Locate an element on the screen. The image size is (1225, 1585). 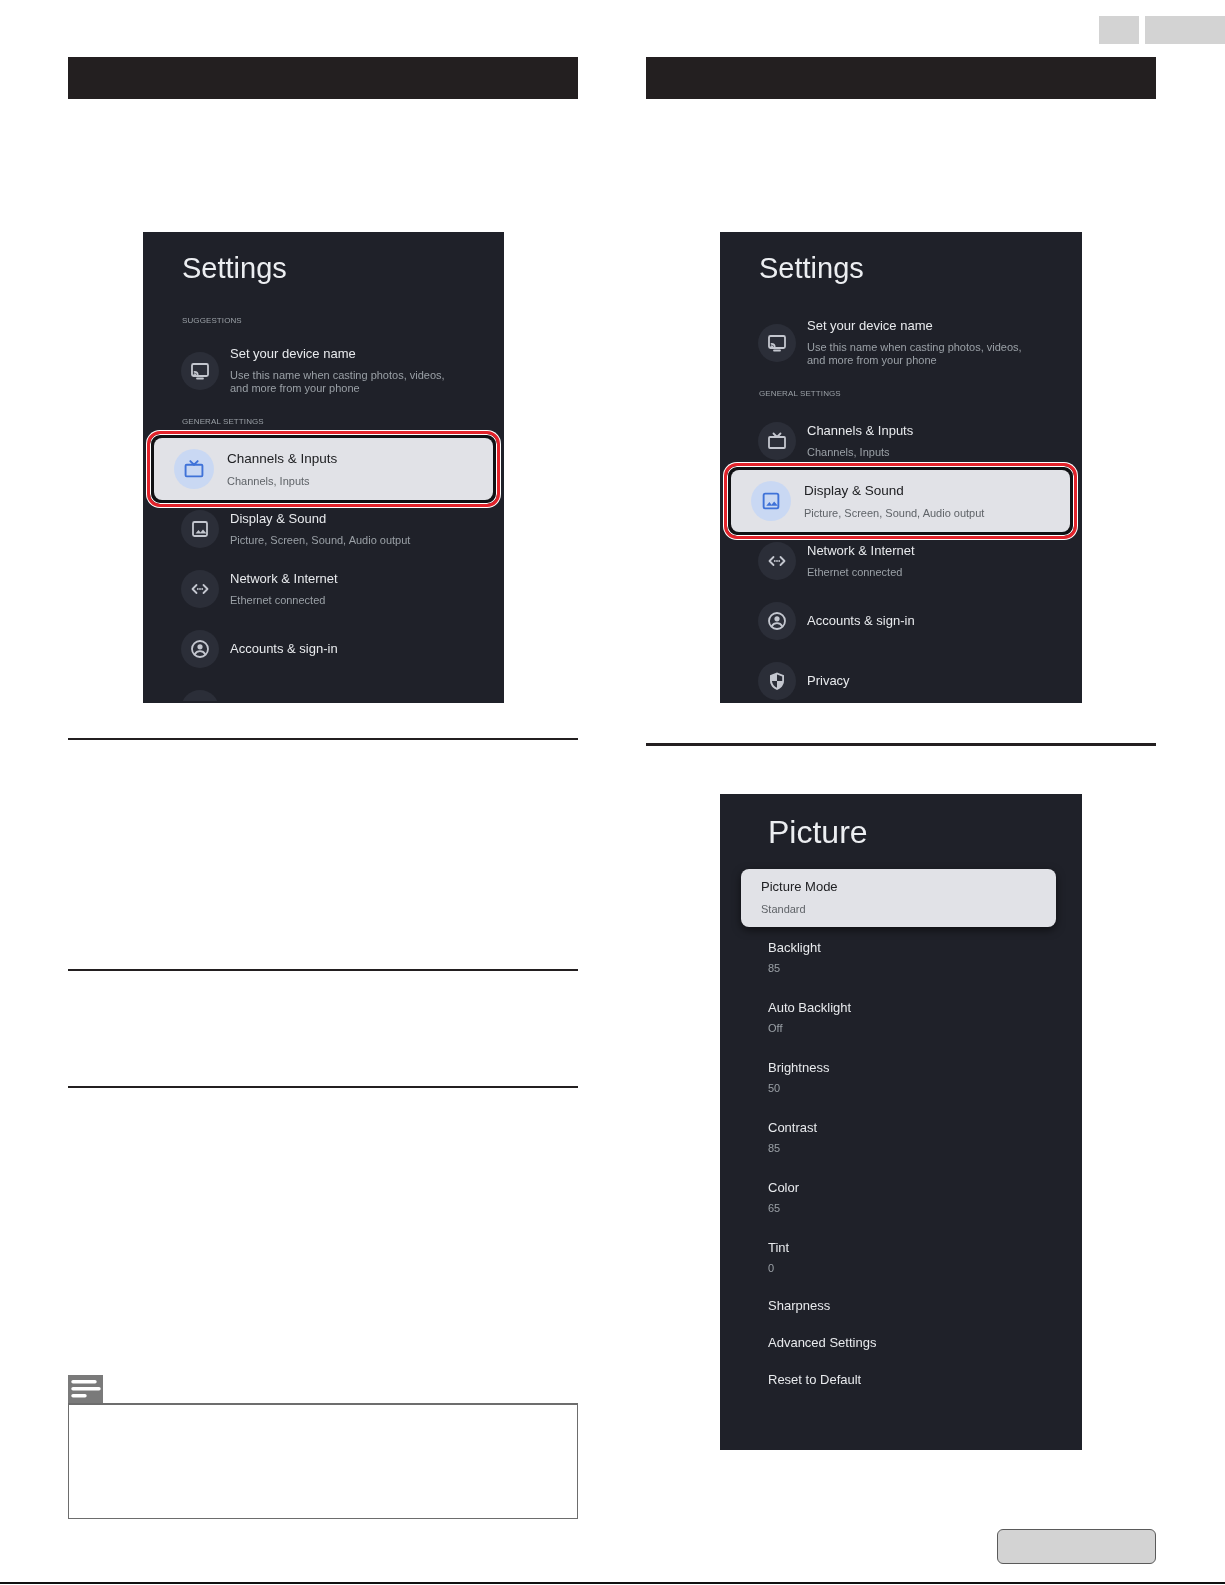
settings-item: Picture Mode Standard is located at coordinates (898, 898).